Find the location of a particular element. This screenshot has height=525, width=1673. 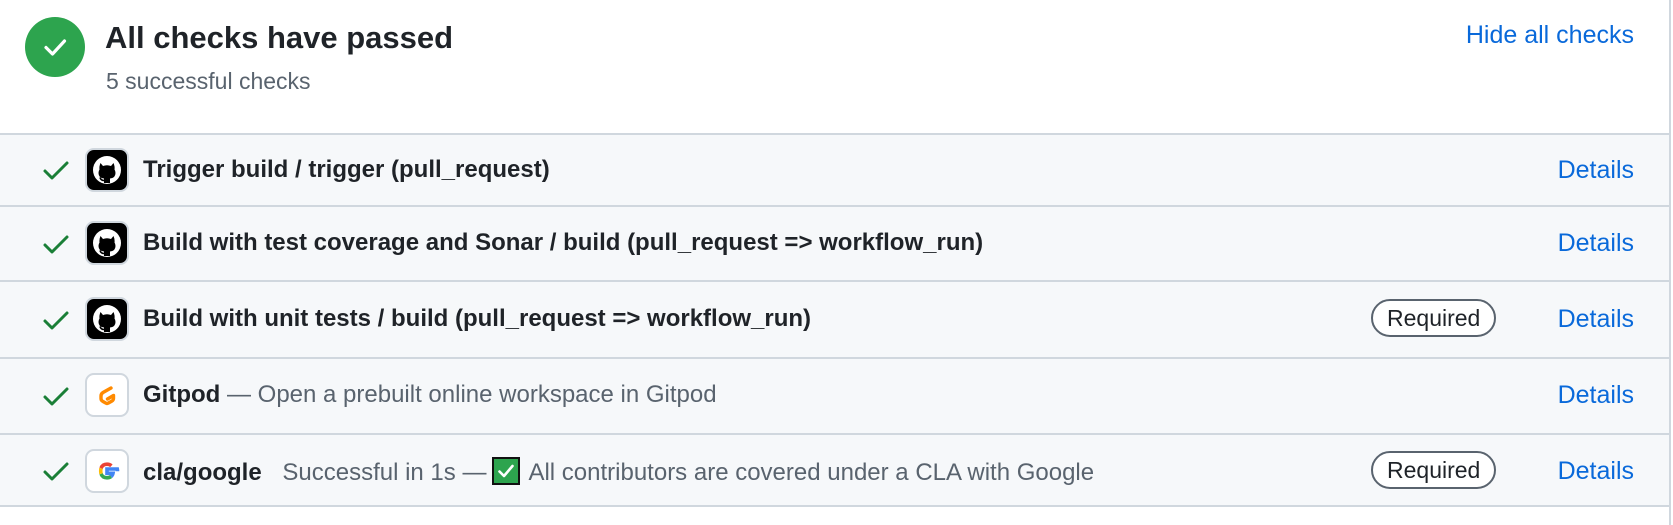

google-icon is located at coordinates (107, 471).